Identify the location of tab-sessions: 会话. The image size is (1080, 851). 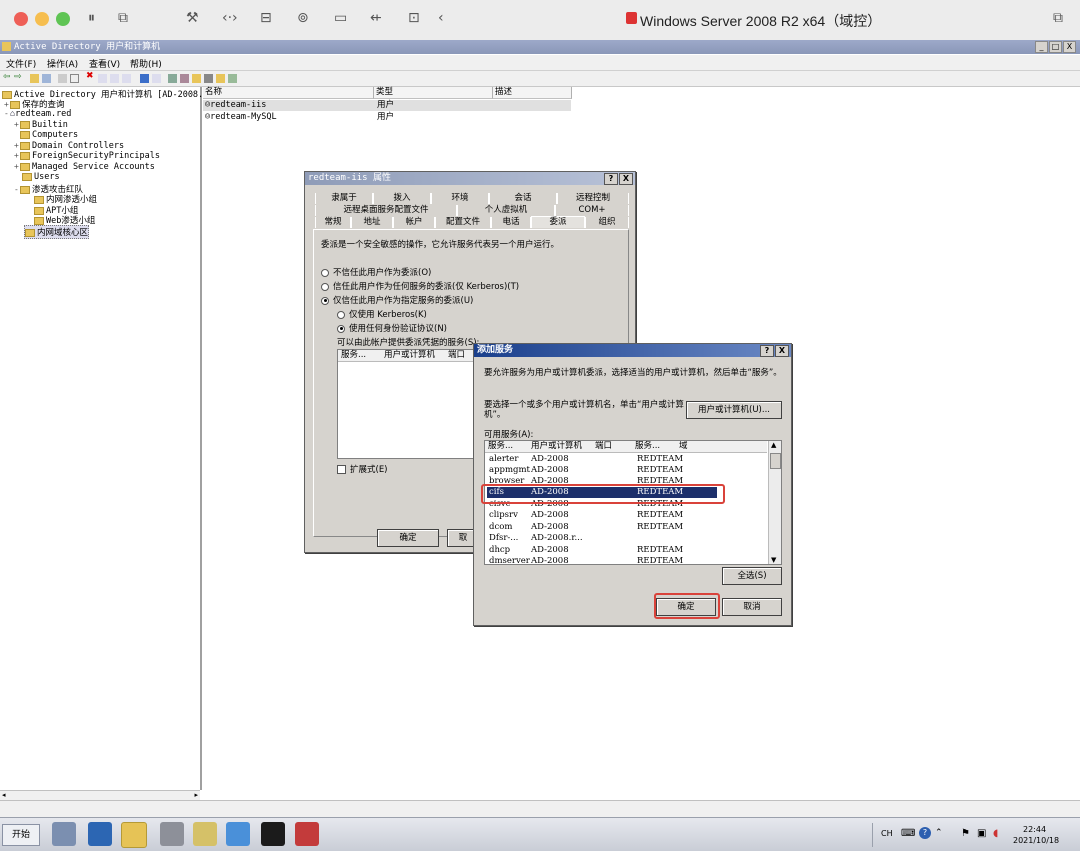
(523, 198).